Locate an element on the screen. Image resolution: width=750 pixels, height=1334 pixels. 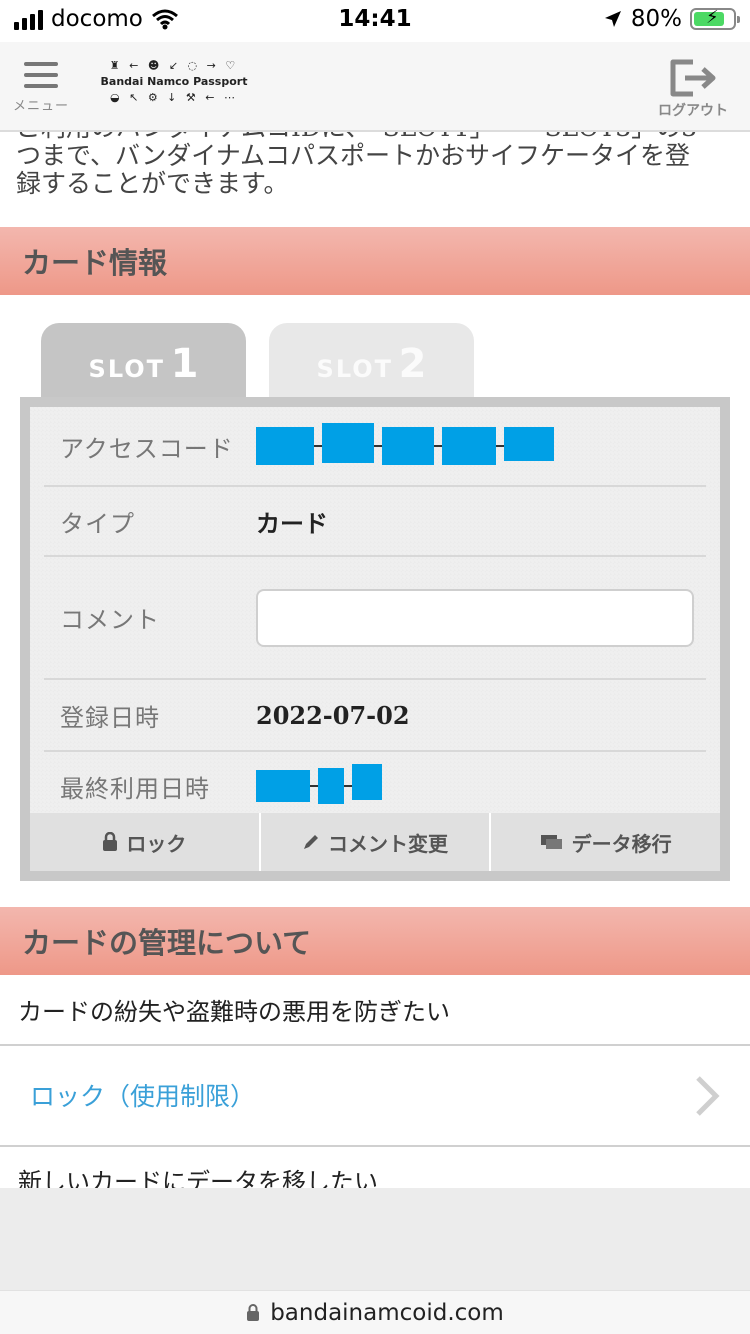
logo-icons-bottom: ◒ ↖ ⚙ ↓ ⚒ ← ⋯ is located at coordinates (174, 97).